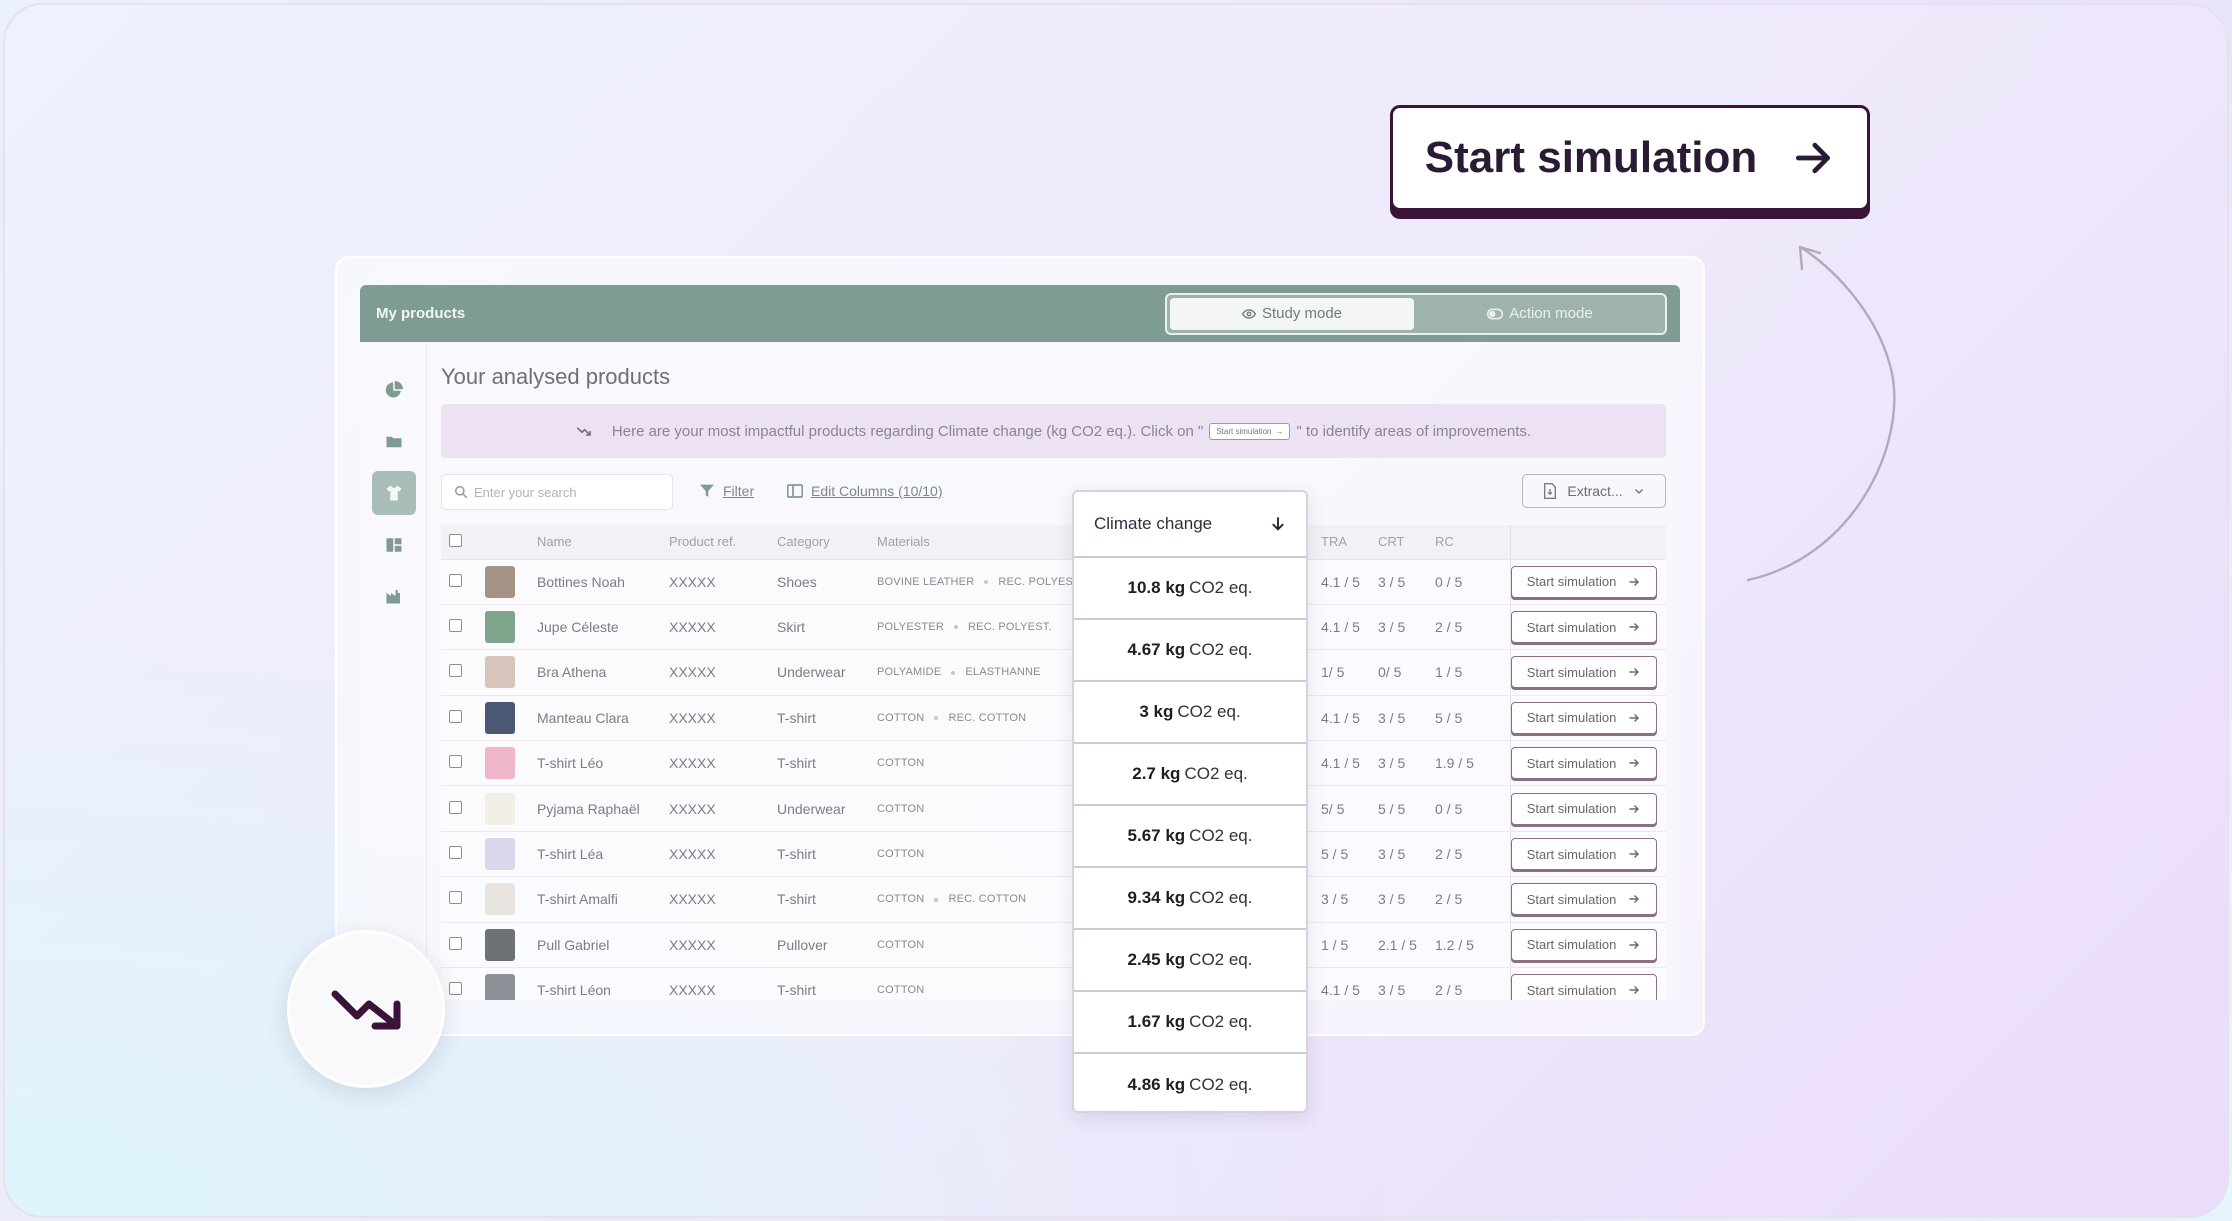  What do you see at coordinates (603, 718) in the screenshot?
I see `product-name: Manteau Clara` at bounding box center [603, 718].